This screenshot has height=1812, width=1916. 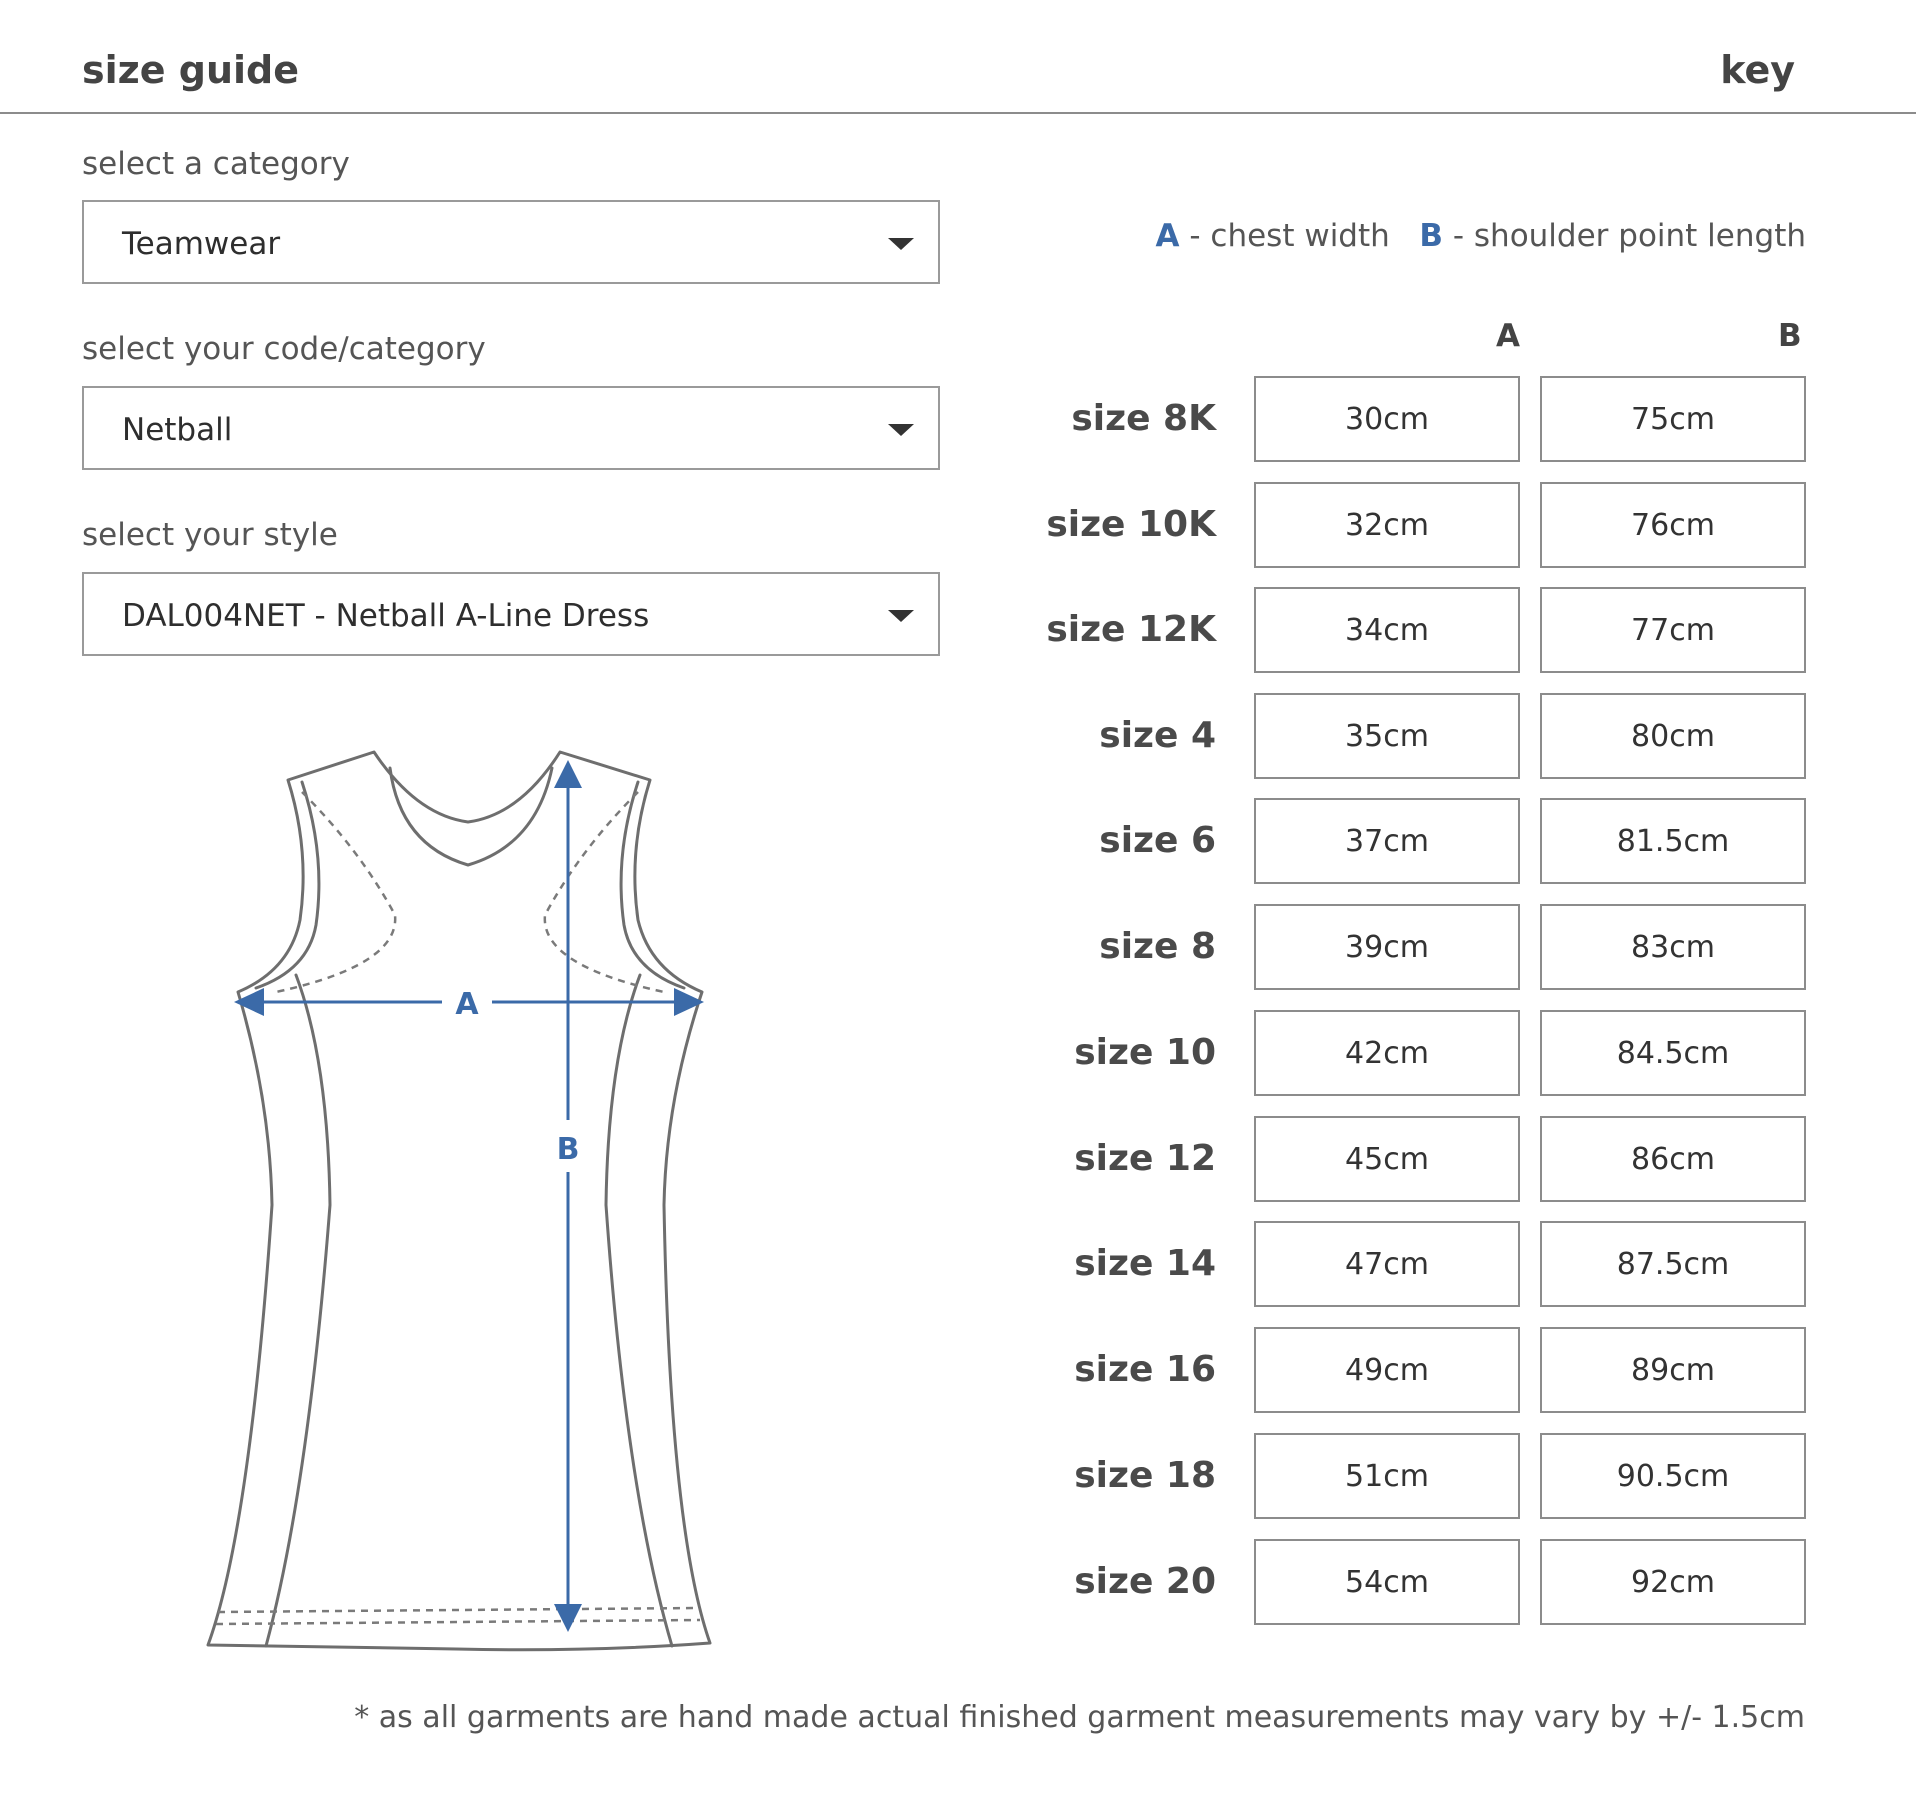 What do you see at coordinates (1145, 1581) in the screenshot?
I see `size-label: size 20` at bounding box center [1145, 1581].